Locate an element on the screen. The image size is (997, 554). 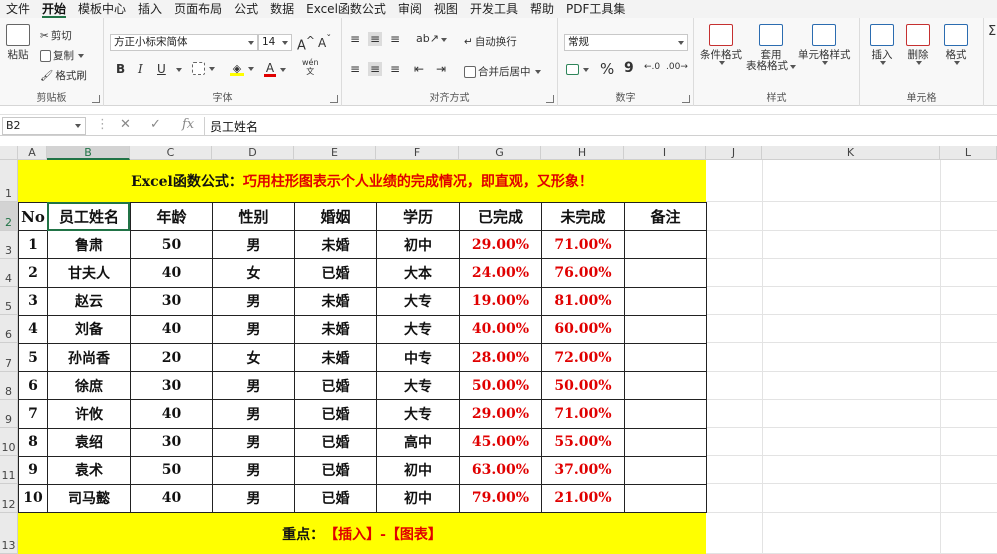
comma-button: 9 is located at coordinates (629, 68).